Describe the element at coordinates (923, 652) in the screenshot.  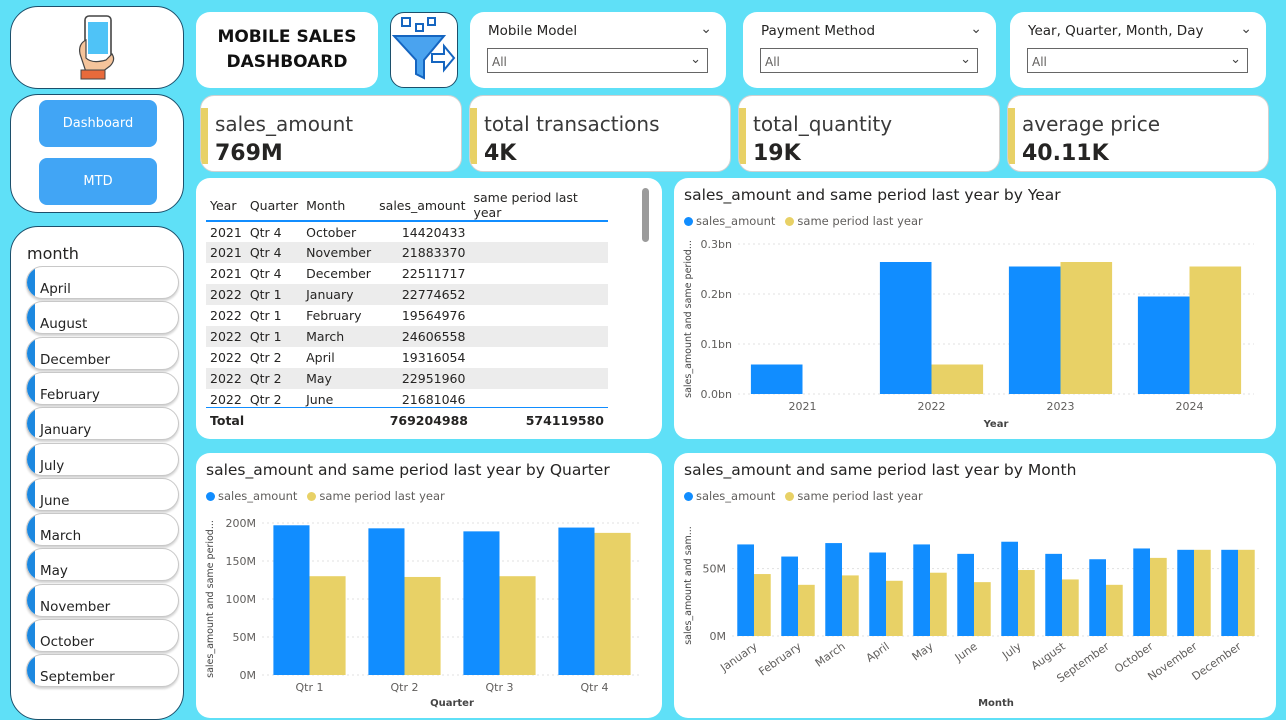
I see `x-tick-label: May` at that location.